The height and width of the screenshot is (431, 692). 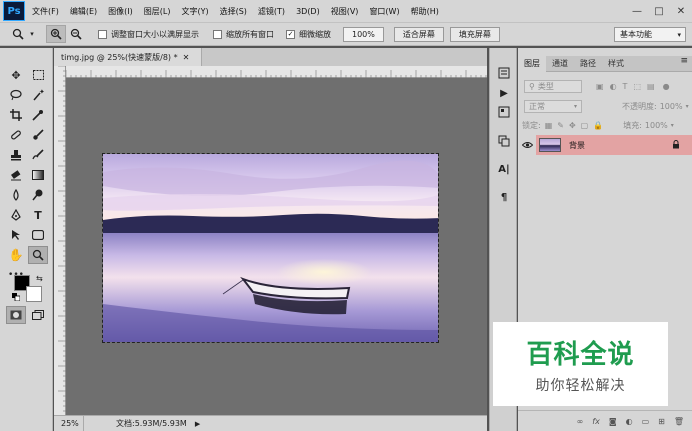 What do you see at coordinates (580, 421) in the screenshot?
I see `link-layers-icon: ∞` at bounding box center [580, 421].